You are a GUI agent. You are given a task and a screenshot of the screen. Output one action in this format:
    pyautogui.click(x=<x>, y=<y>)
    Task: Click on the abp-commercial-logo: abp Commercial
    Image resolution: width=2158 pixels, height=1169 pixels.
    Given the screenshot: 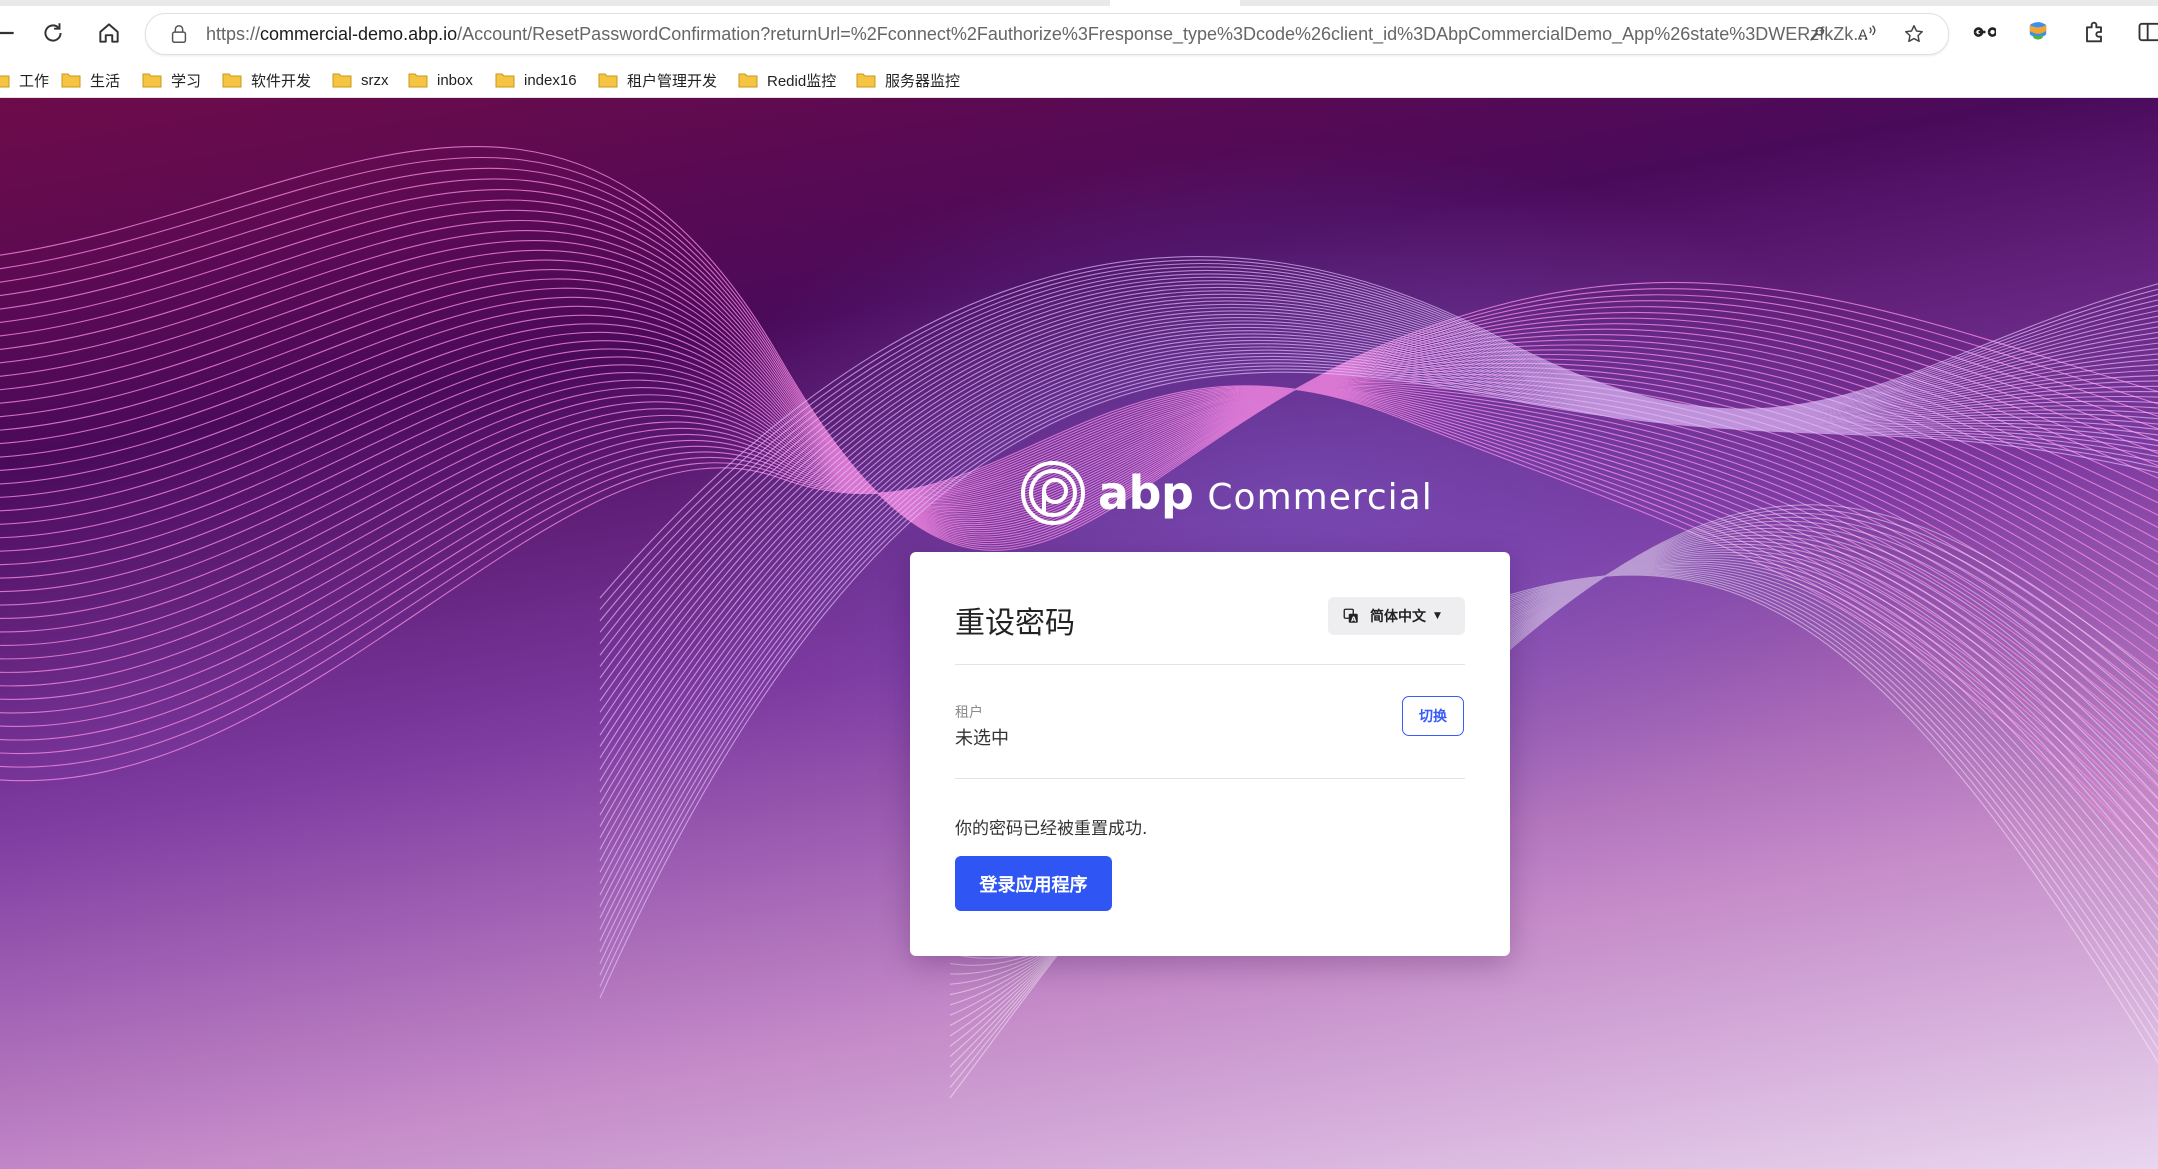 What is the action you would take?
    pyautogui.click(x=1226, y=493)
    